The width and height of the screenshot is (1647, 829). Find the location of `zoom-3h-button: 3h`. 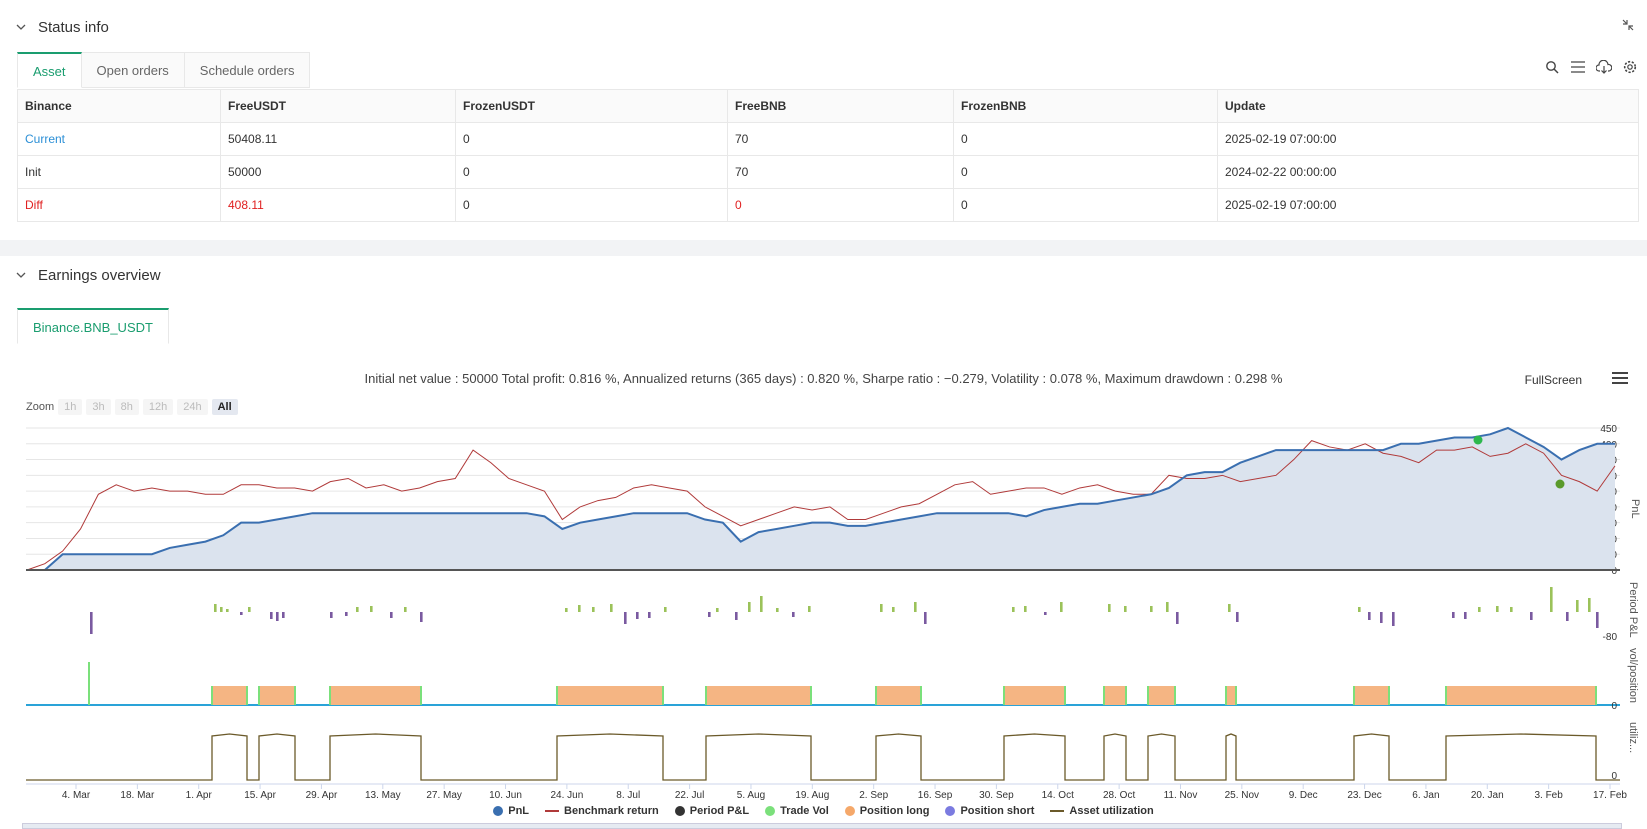

zoom-3h-button: 3h is located at coordinates (98, 407).